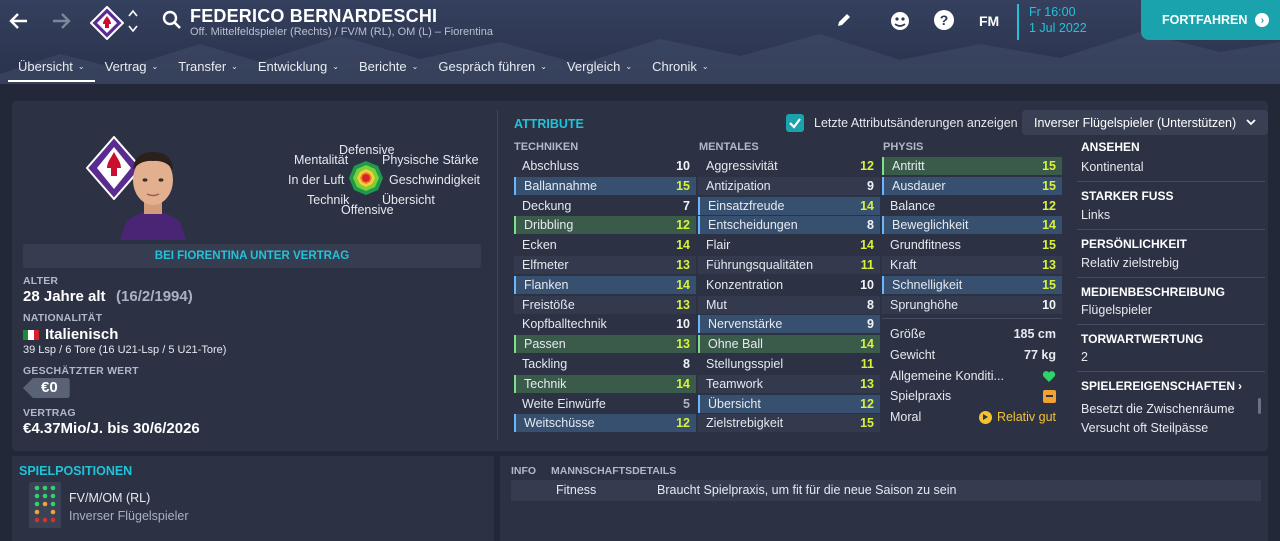 The height and width of the screenshot is (541, 1280). What do you see at coordinates (972, 304) in the screenshot?
I see `attribute-row: Sprunghöhe 10` at bounding box center [972, 304].